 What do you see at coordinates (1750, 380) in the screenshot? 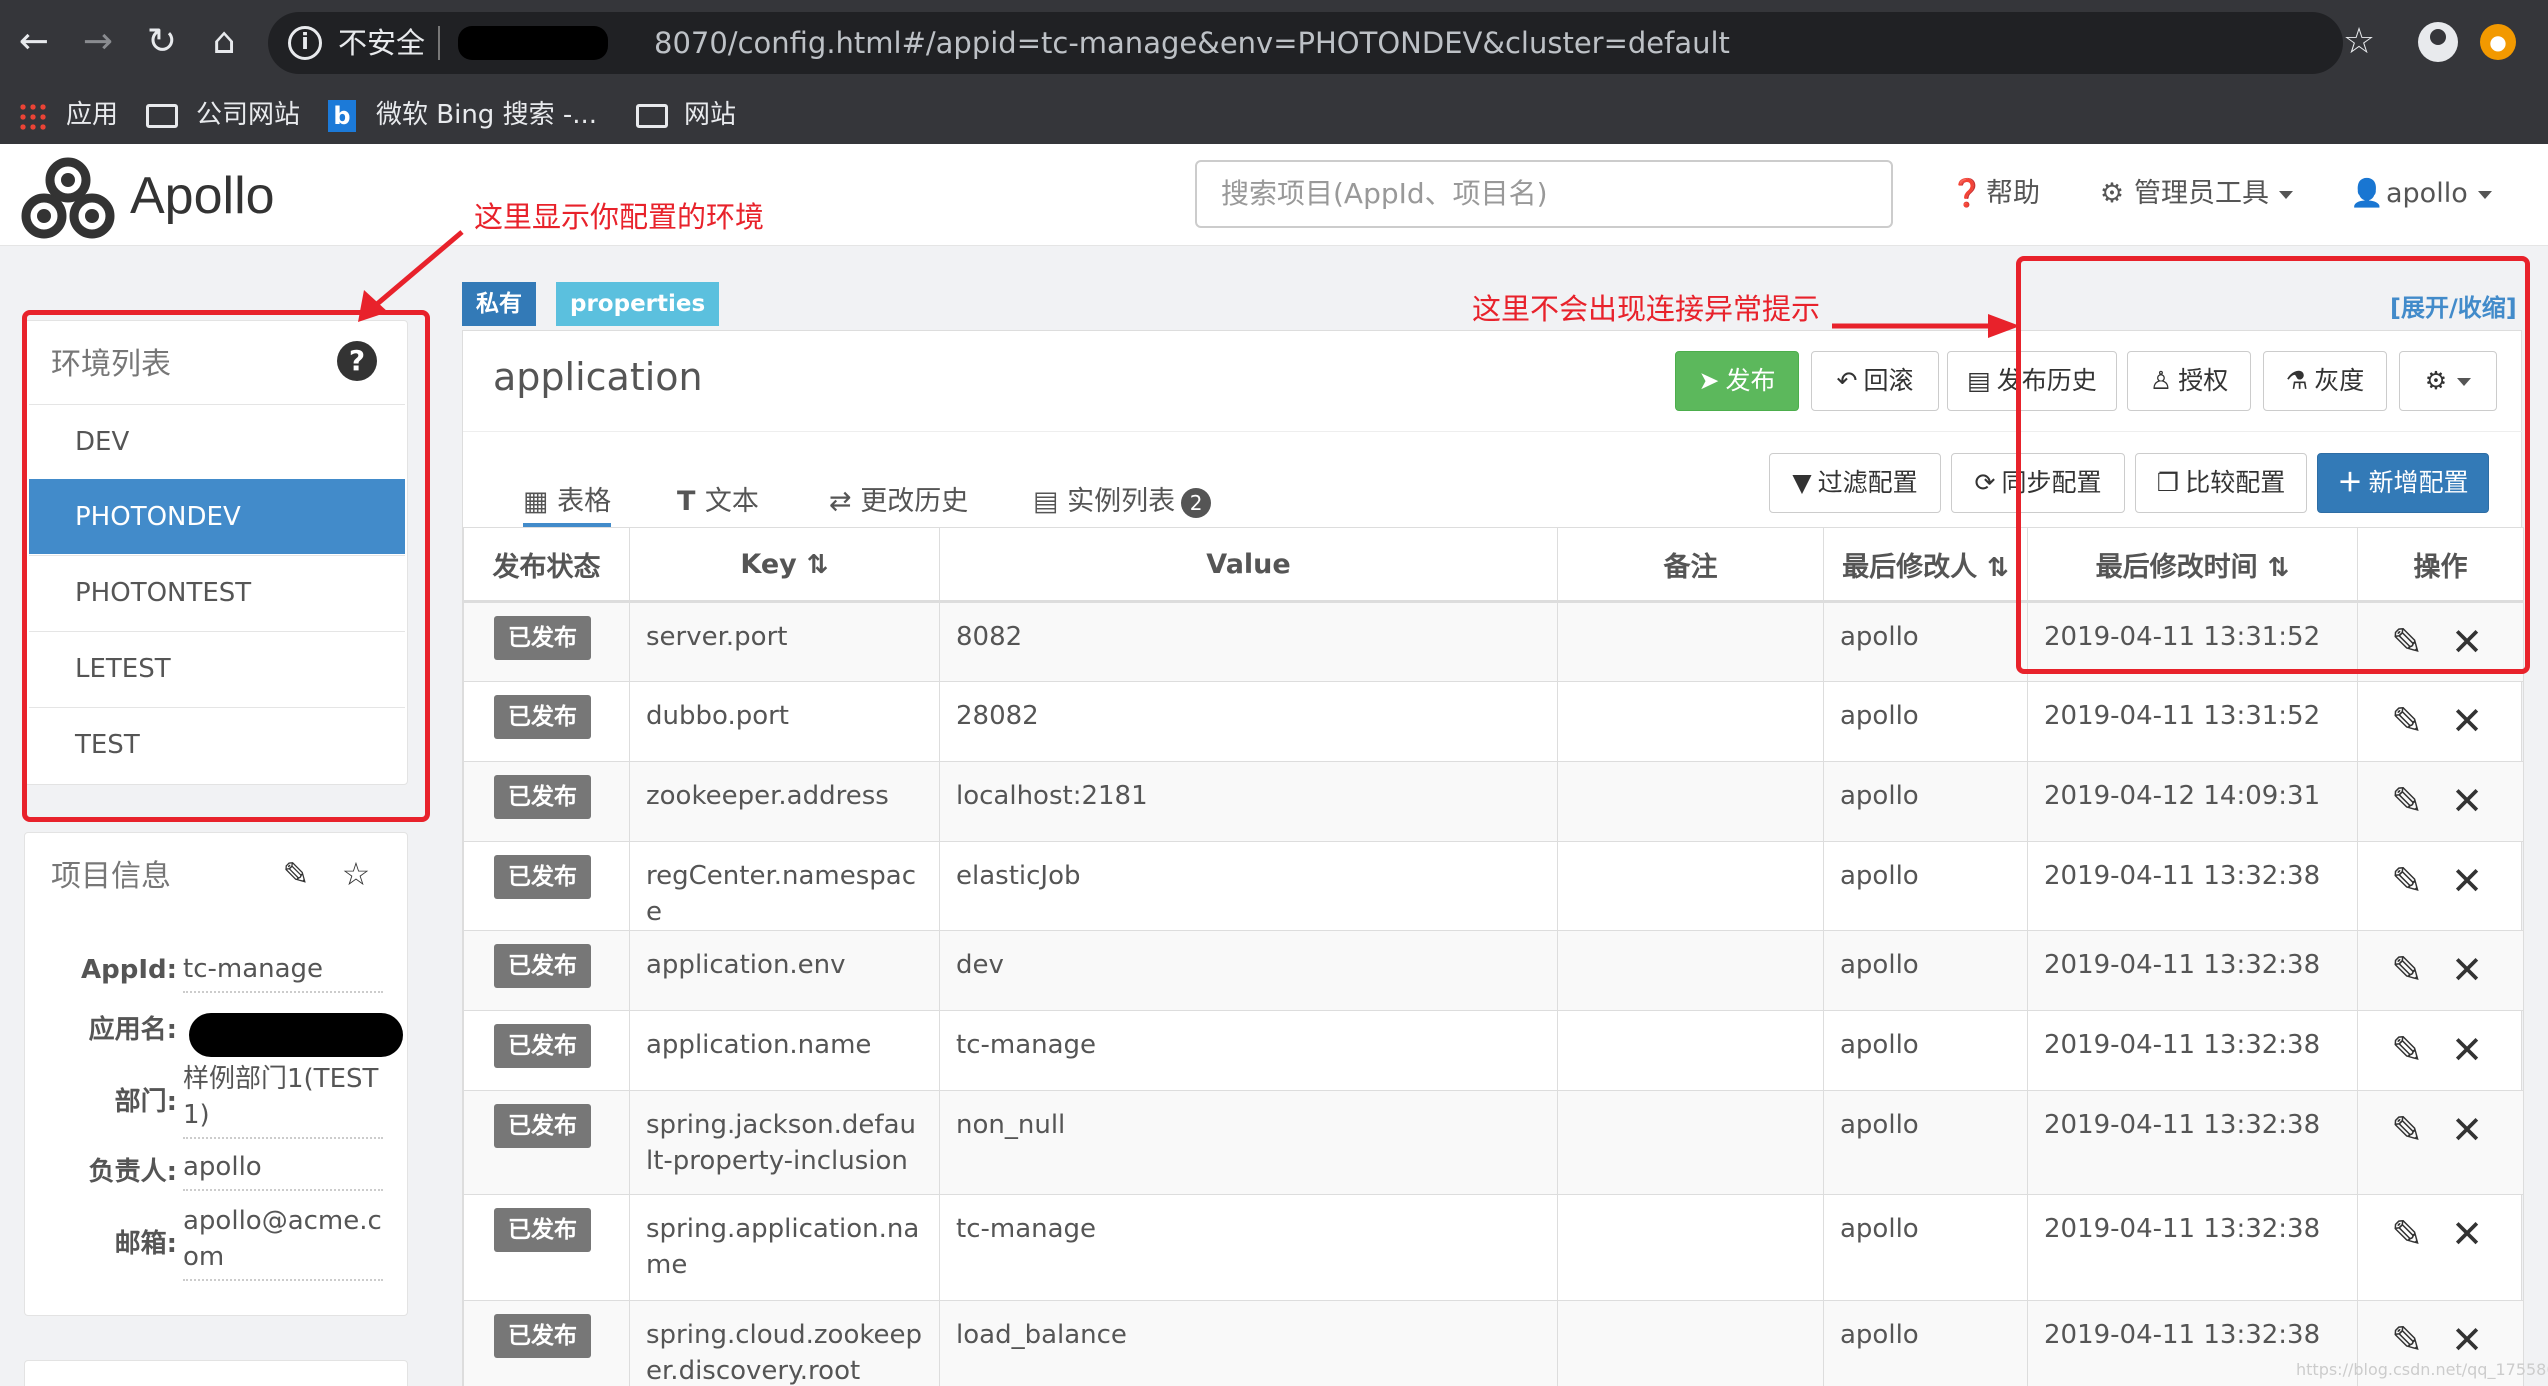
I see `publish-label: 发布` at bounding box center [1750, 380].